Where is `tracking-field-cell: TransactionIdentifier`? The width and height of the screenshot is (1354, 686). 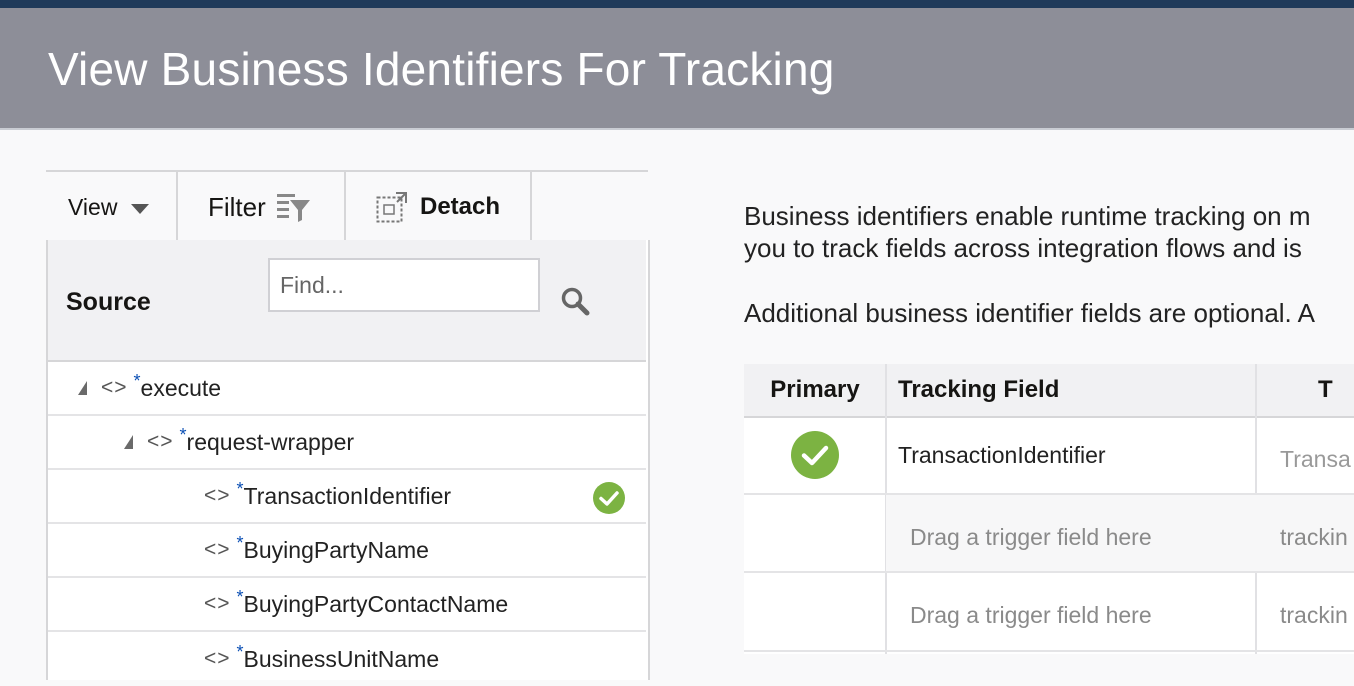
tracking-field-cell: TransactionIdentifier is located at coordinates (1002, 455).